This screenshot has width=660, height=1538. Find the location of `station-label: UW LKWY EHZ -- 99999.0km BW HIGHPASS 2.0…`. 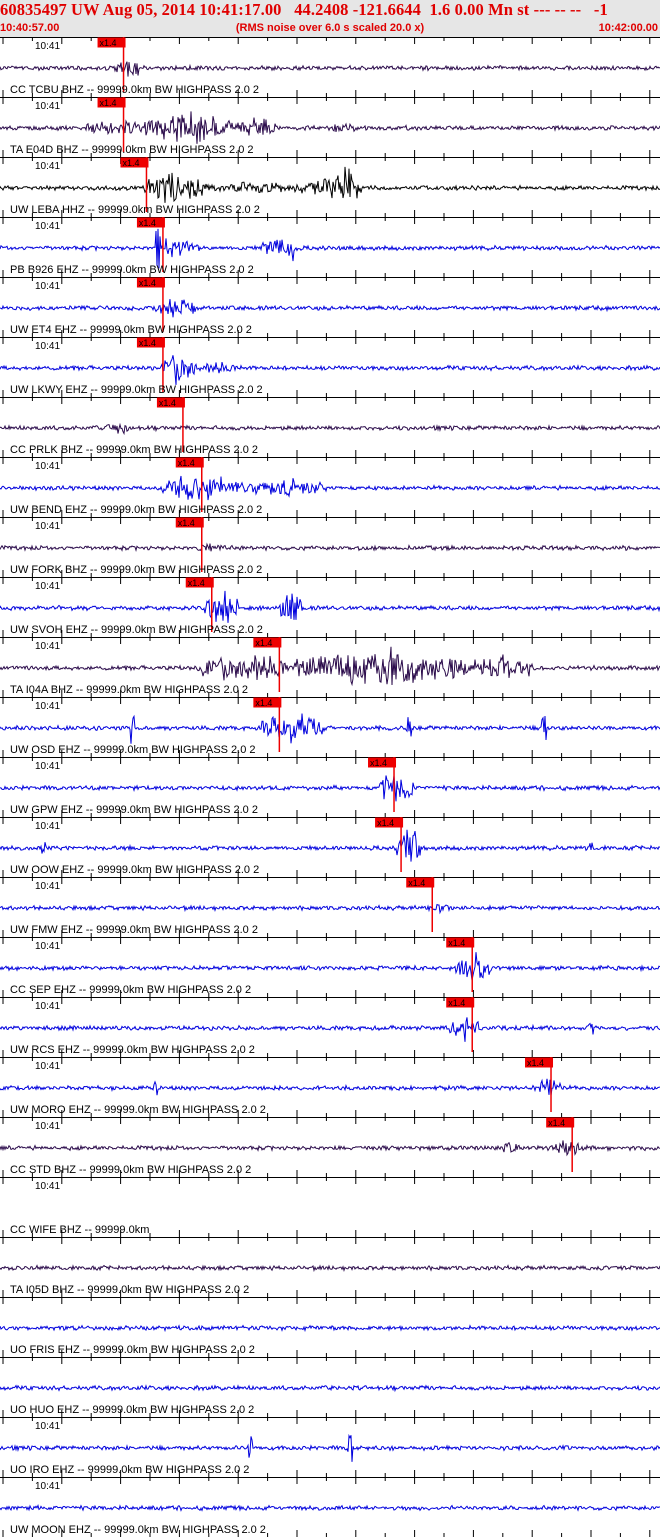

station-label: UW LKWY EHZ -- 99999.0km BW HIGHPASS 2.0… is located at coordinates (136, 390).